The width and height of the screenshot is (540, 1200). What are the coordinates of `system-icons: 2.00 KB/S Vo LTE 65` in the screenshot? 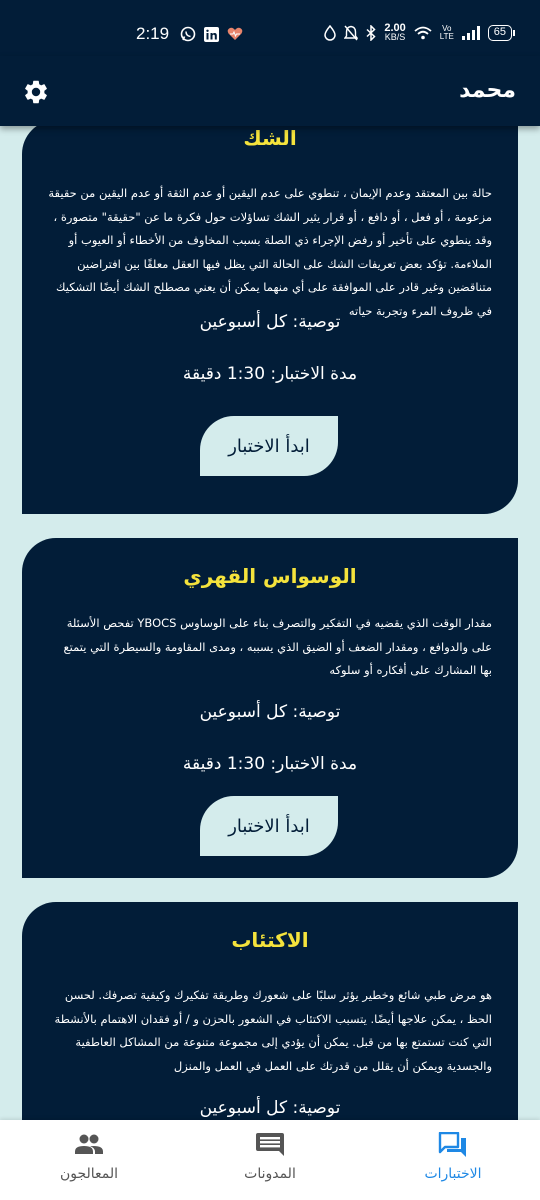 It's located at (420, 32).